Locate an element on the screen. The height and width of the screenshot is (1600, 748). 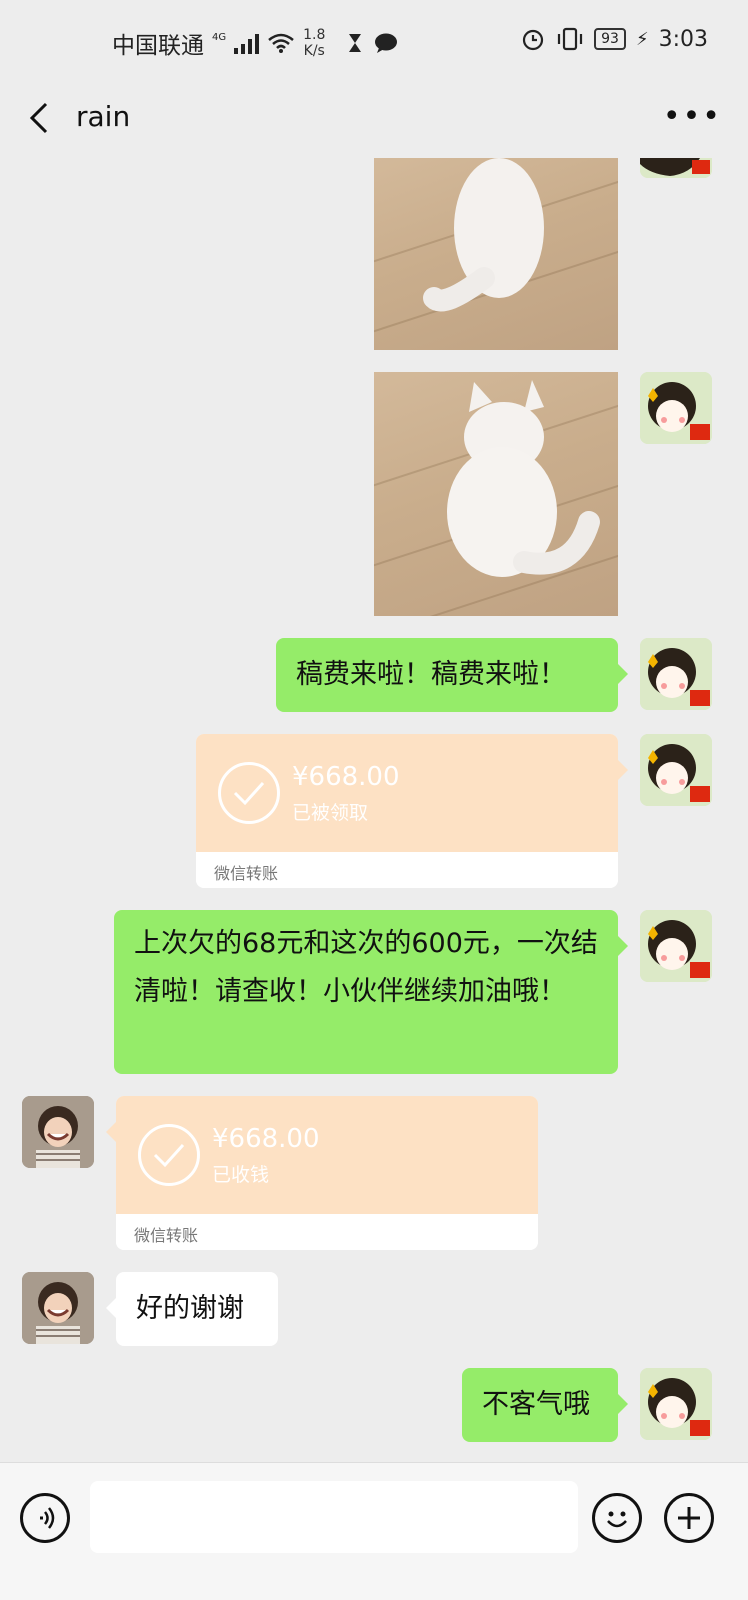
message-input is located at coordinates (334, 1517).